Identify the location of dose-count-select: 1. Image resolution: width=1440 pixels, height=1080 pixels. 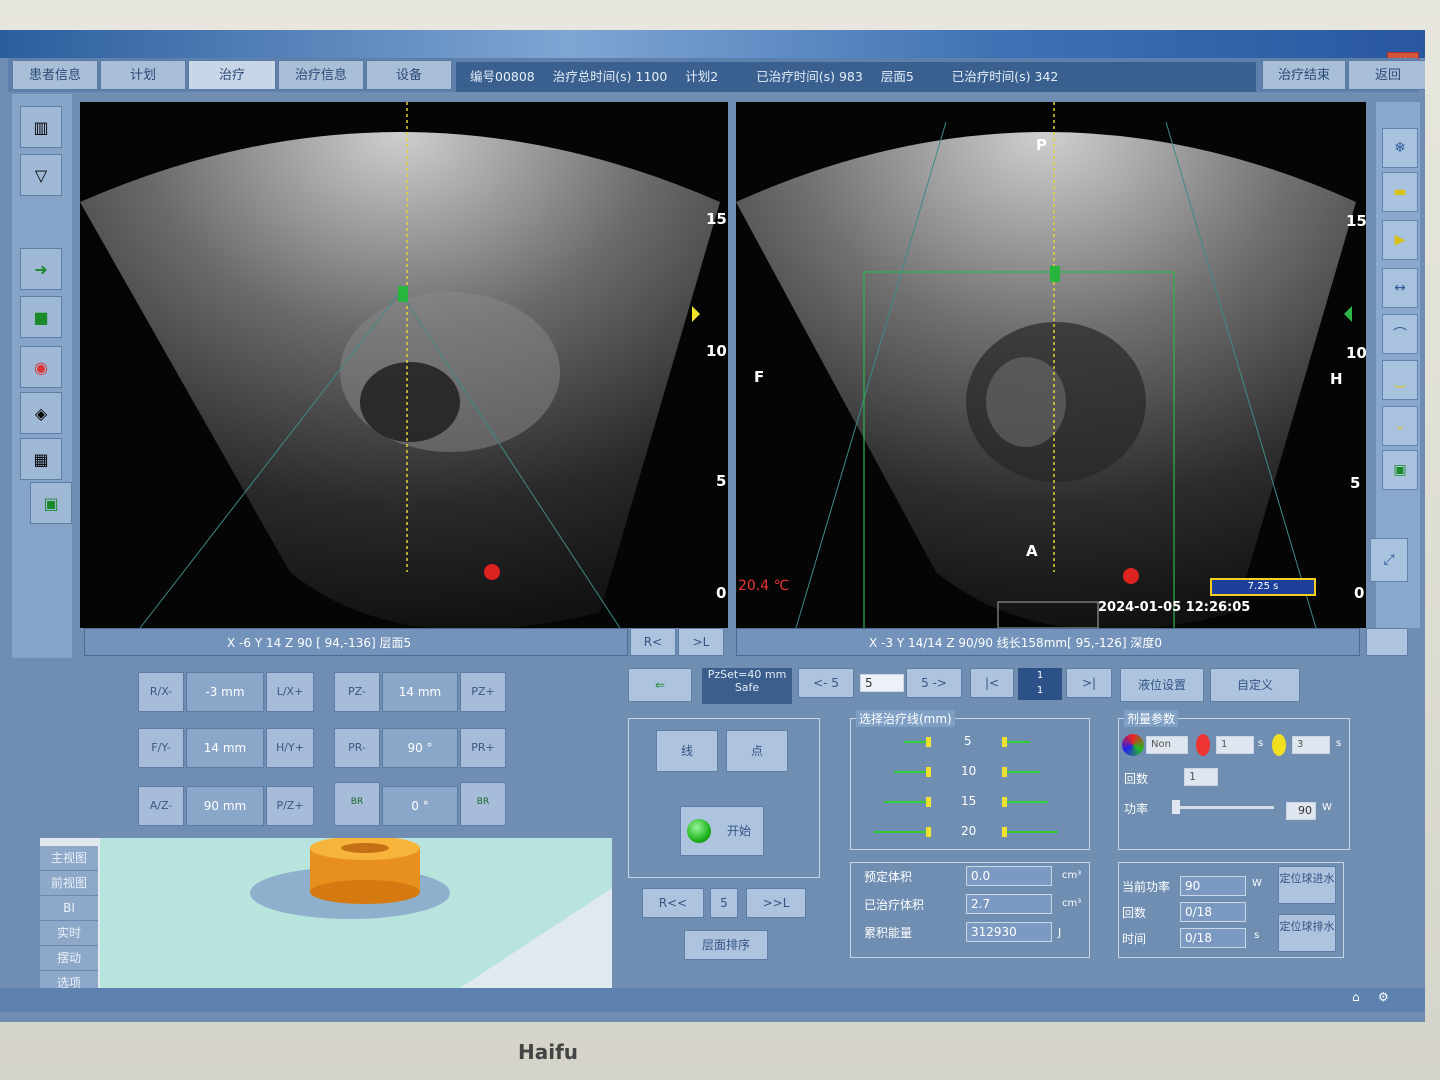
(1201, 777).